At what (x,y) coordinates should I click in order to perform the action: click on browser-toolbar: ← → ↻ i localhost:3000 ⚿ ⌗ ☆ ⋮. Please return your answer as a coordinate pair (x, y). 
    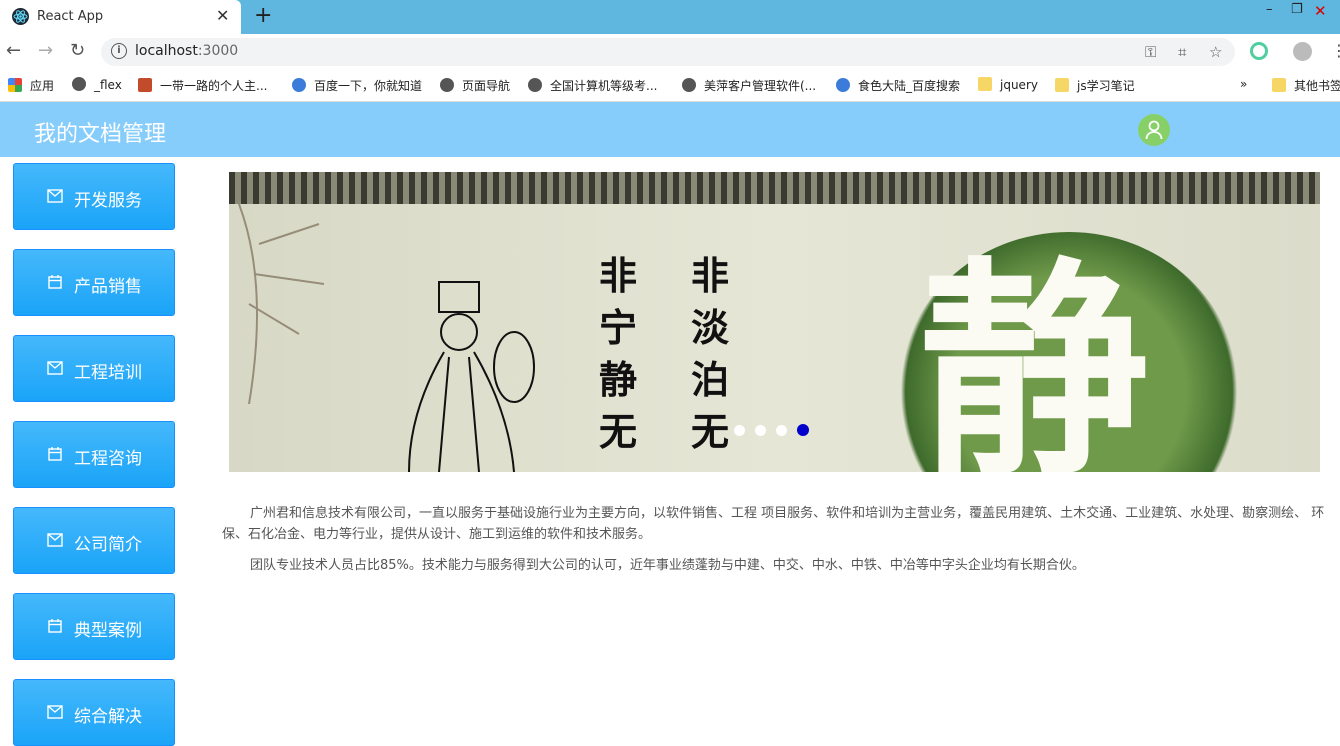
    Looking at the image, I should click on (670, 52).